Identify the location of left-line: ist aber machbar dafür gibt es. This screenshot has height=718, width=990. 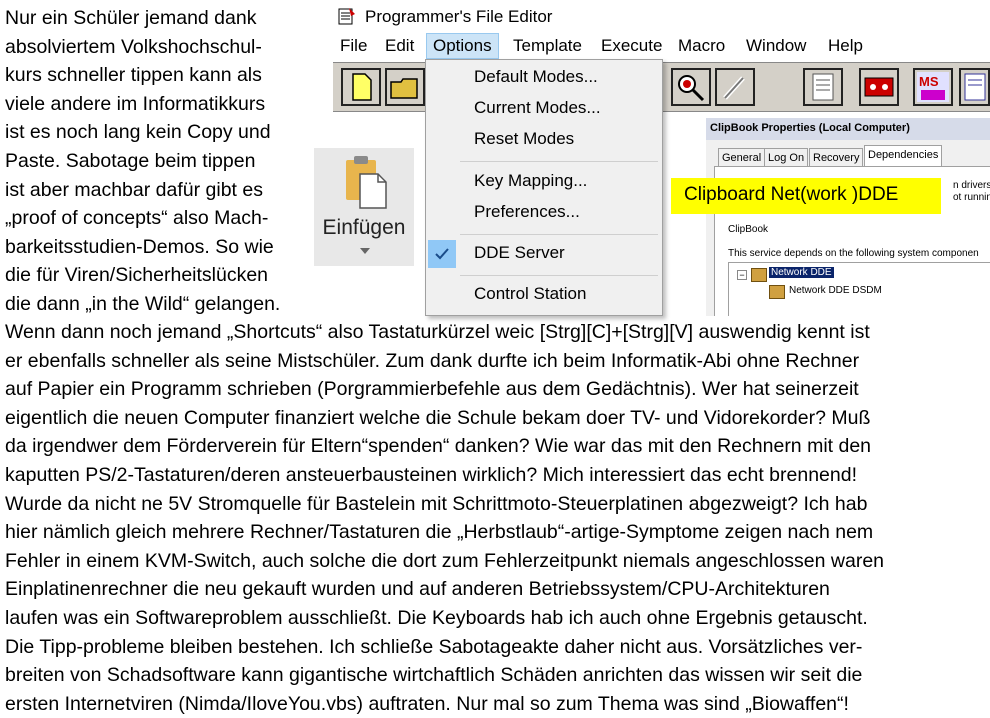
(134, 189).